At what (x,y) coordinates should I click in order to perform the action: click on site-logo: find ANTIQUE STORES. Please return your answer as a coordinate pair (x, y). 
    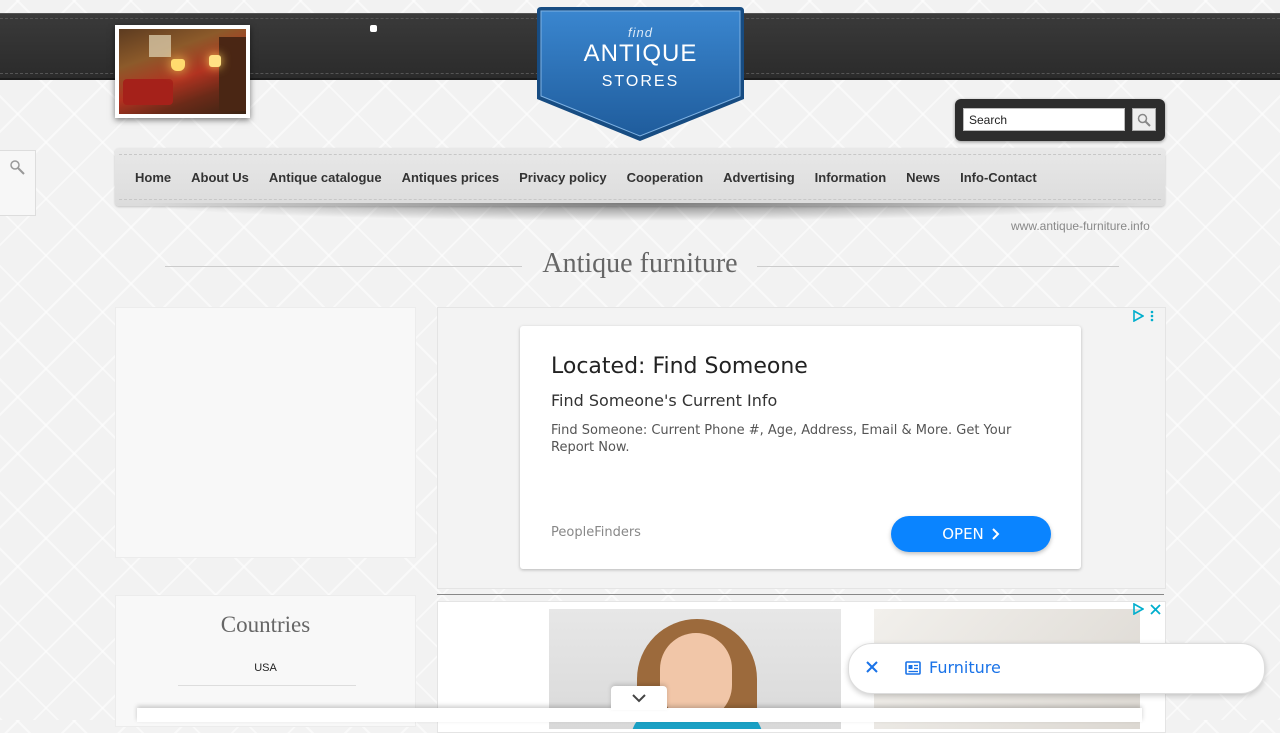
    Looking at the image, I should click on (640, 75).